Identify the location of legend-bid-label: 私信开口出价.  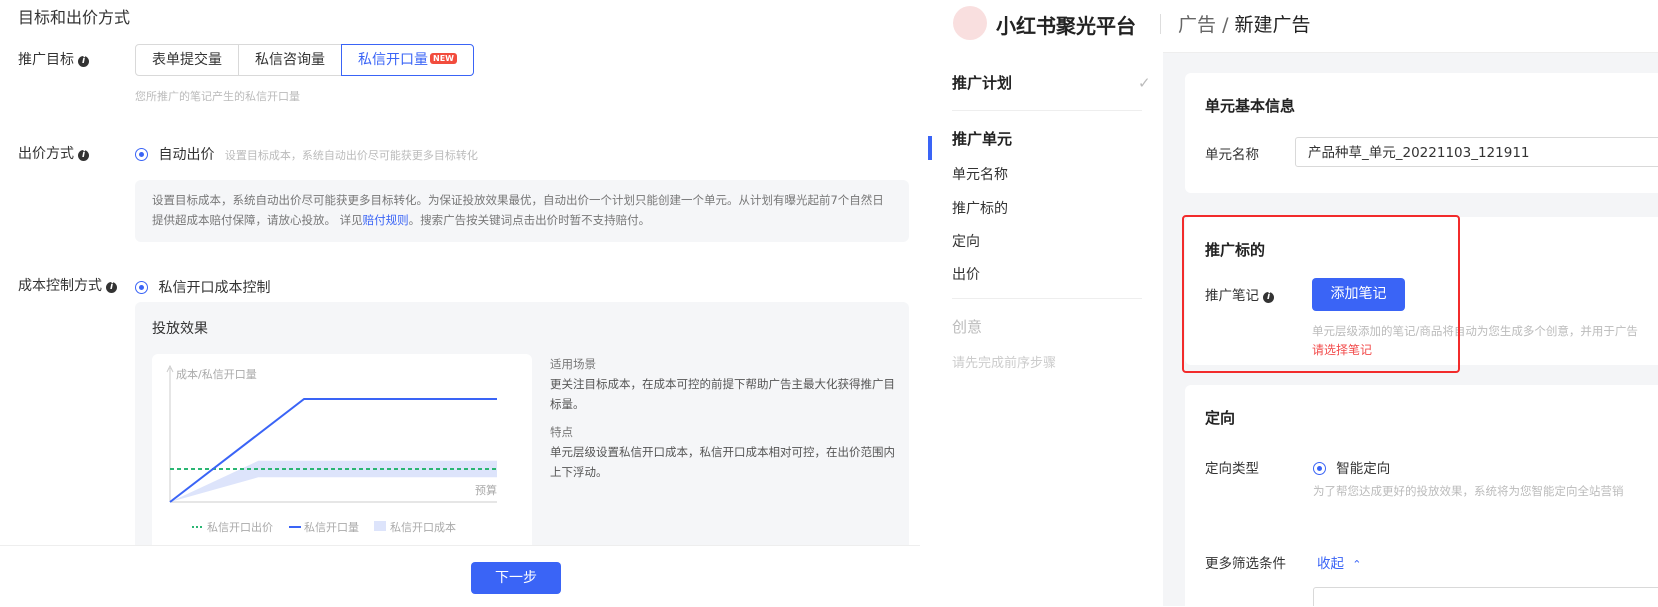
(240, 527).